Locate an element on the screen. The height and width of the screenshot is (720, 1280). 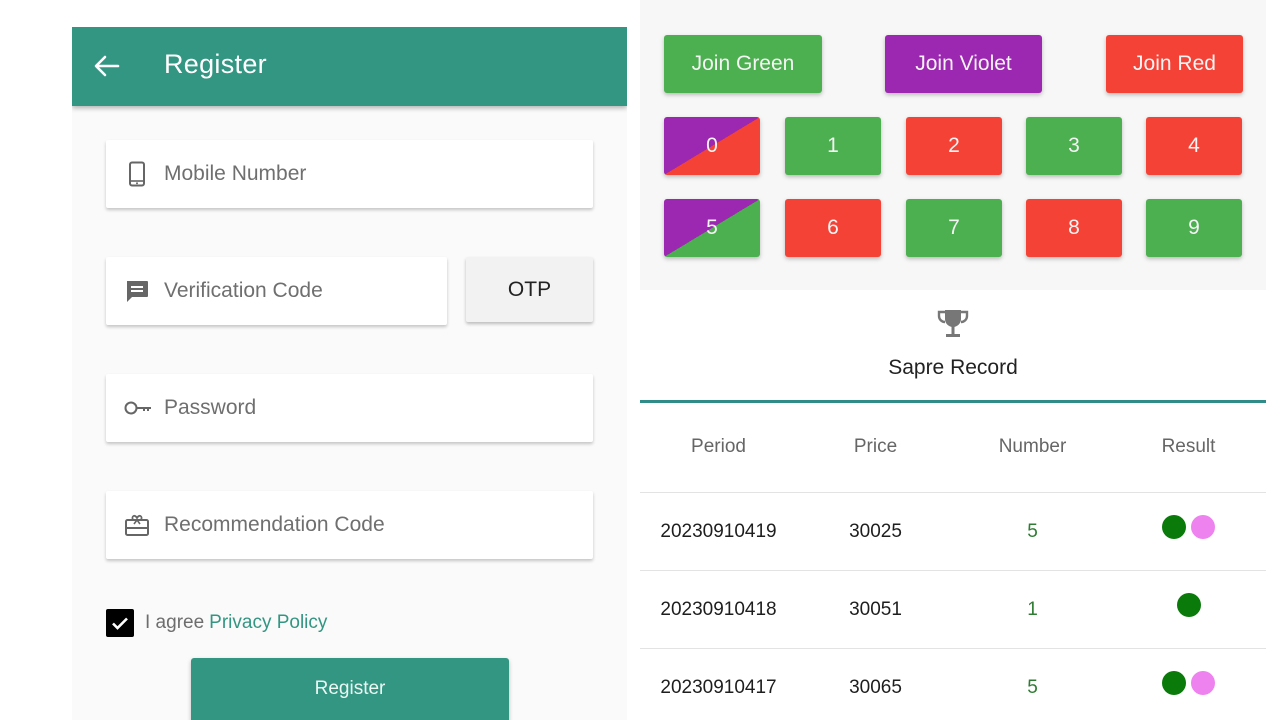
col-number: Number is located at coordinates (1032, 446).